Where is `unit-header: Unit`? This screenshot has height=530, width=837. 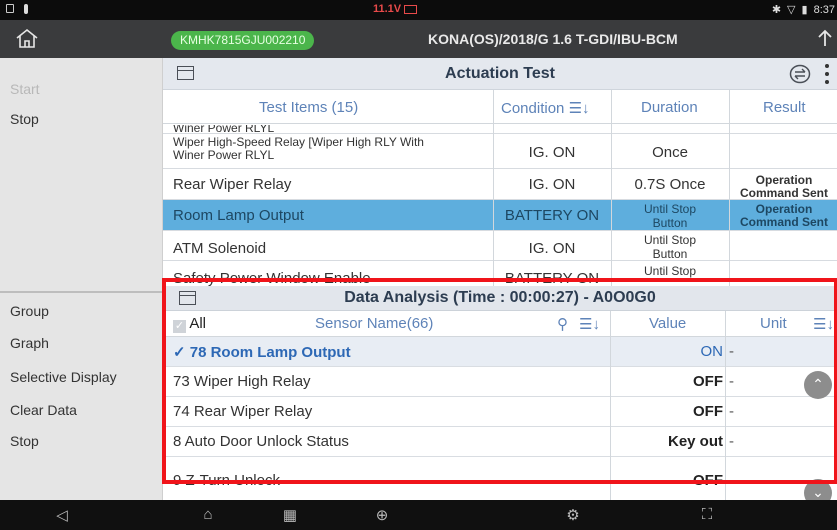 unit-header: Unit is located at coordinates (773, 323).